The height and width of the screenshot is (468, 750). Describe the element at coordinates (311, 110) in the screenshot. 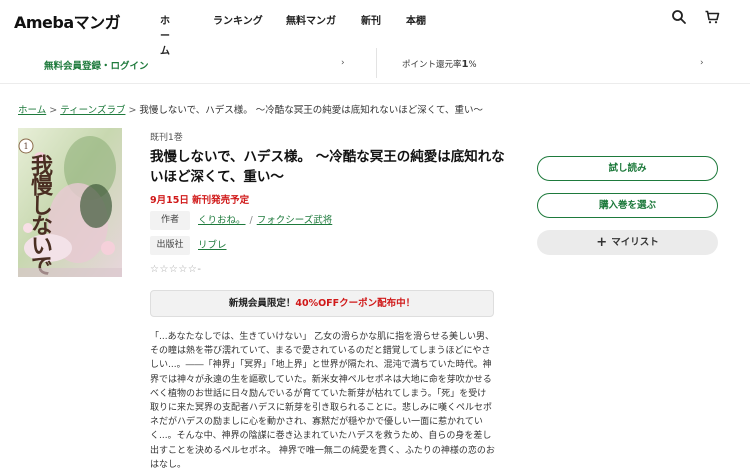

I see `breadcrumb-current: 我慢しないで、ハデス様。 〜冷酷な冥王の純愛は底知れないほど深くて、重い〜` at that location.